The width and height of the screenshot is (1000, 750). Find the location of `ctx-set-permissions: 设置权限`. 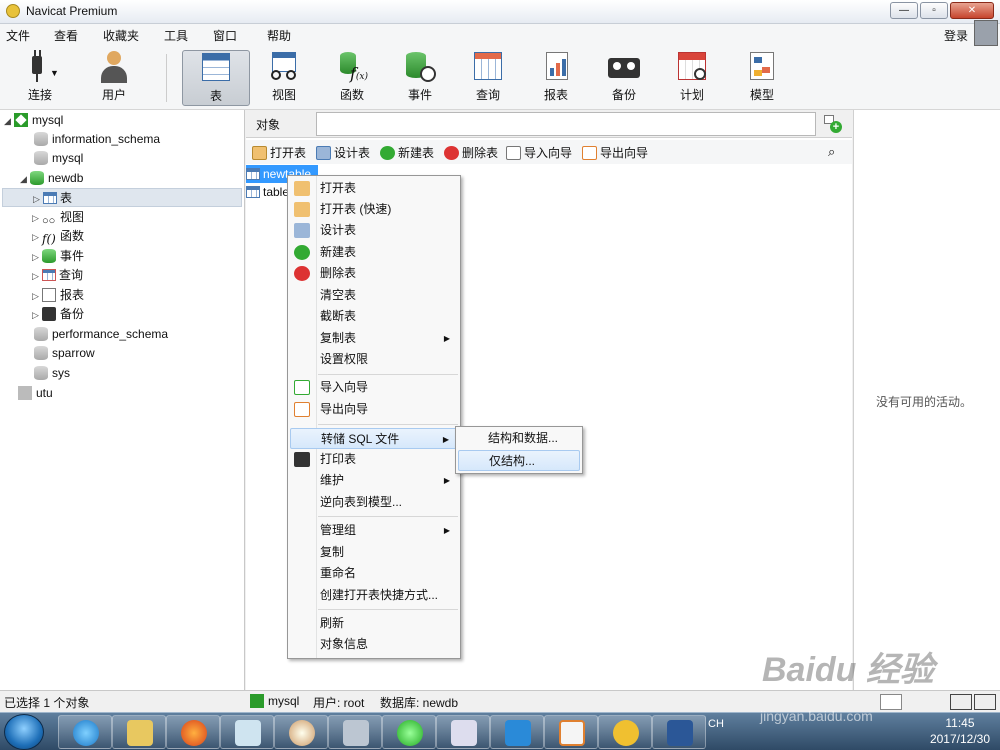

ctx-set-permissions: 设置权限 is located at coordinates (374, 359).